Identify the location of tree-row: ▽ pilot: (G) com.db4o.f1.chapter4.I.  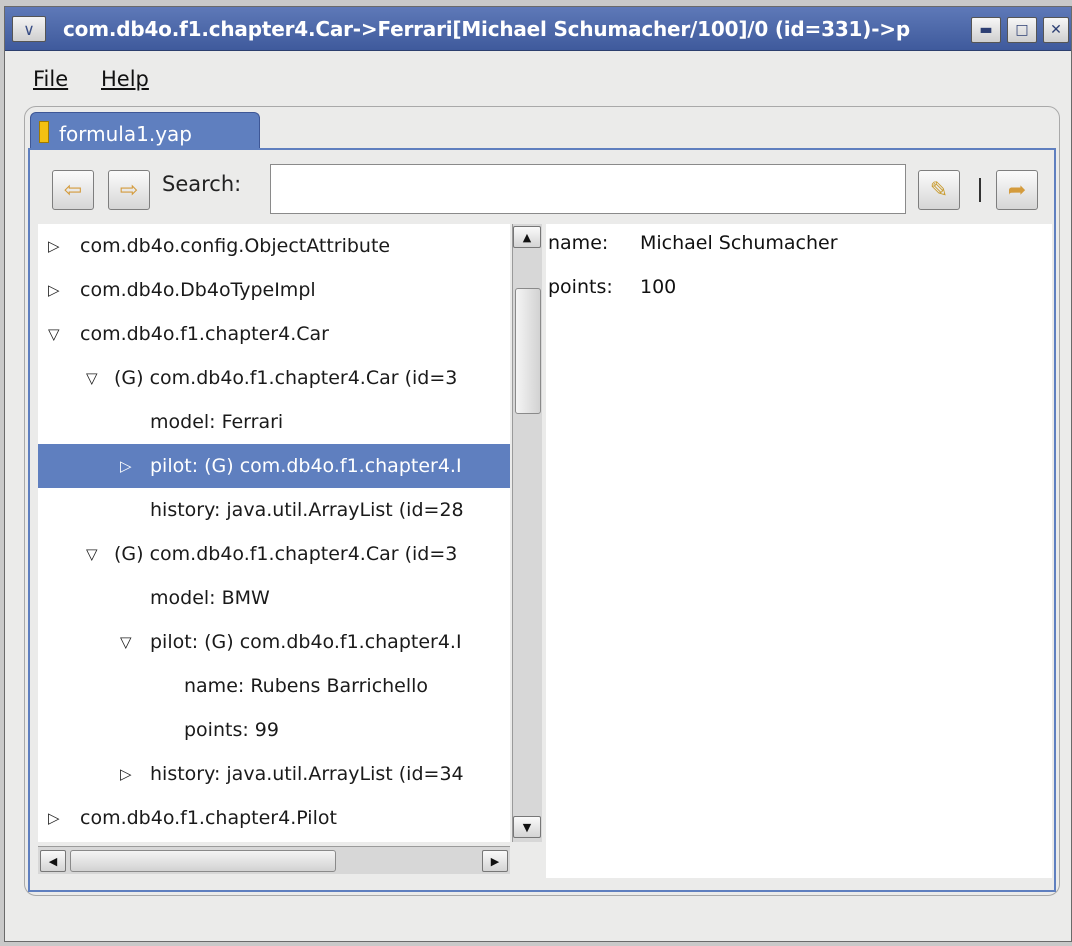
(274, 642).